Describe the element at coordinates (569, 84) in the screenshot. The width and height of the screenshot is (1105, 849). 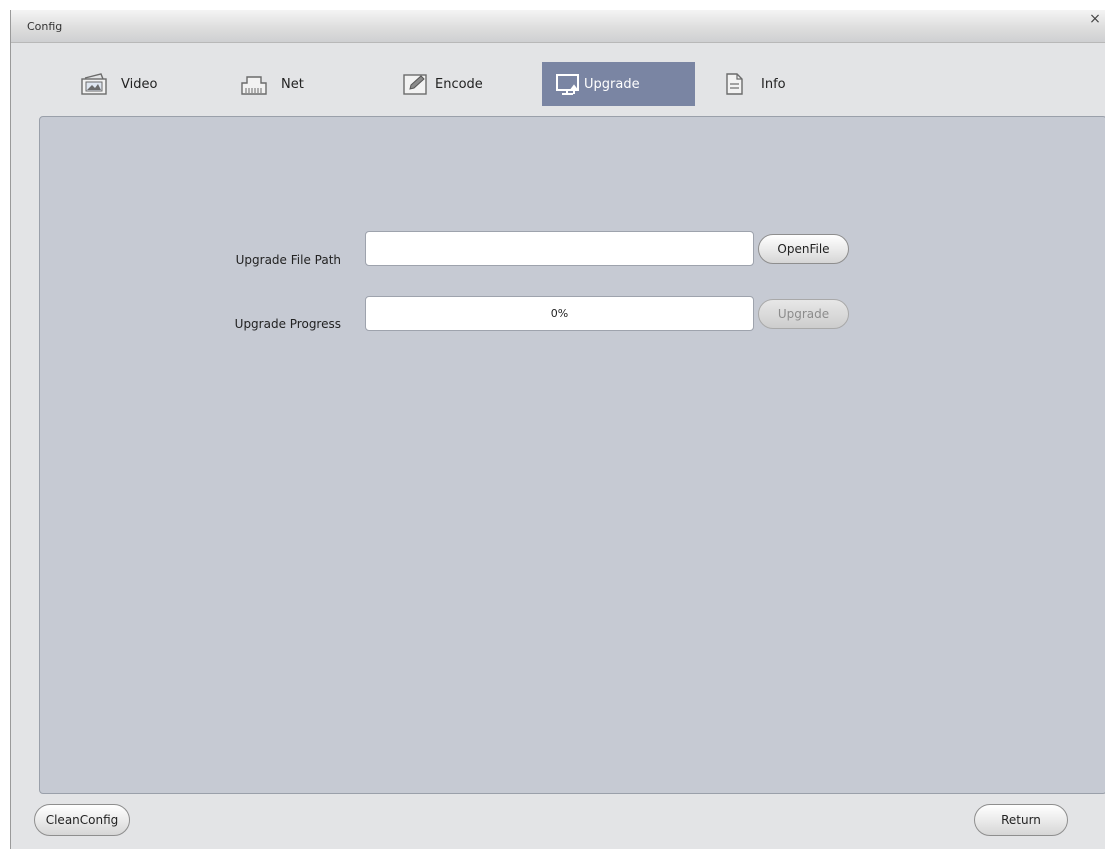
I see `monitor-upload-icon` at that location.